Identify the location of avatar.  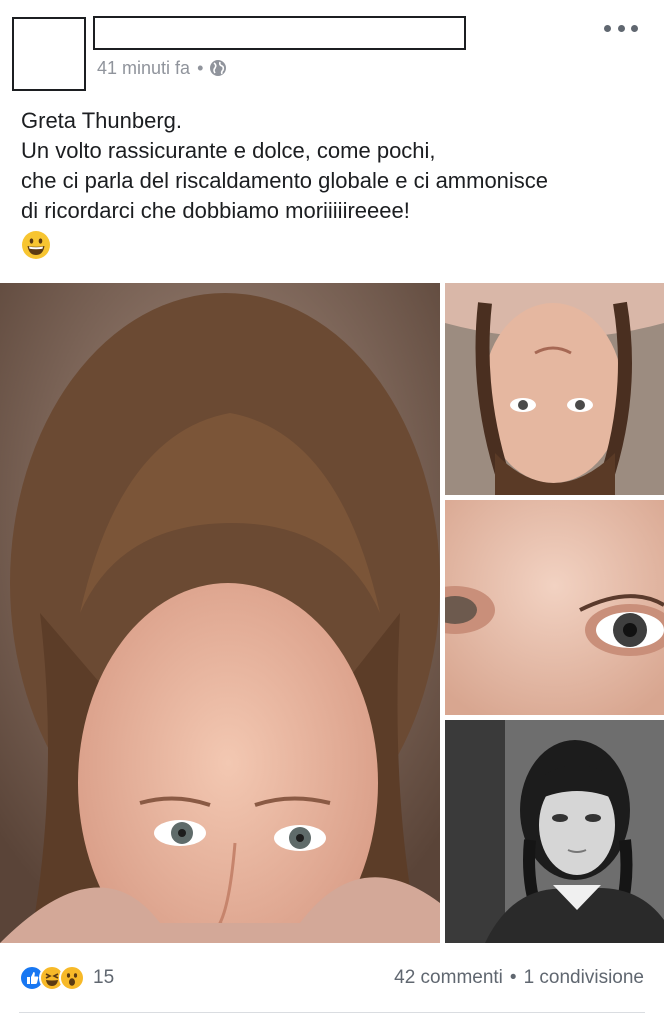
(49, 54).